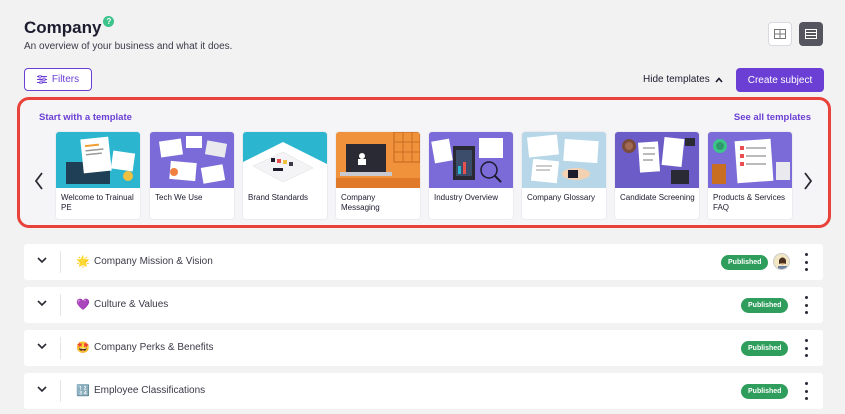 This screenshot has width=845, height=414. I want to click on subject-name: Company Perks & Benefits, so click(154, 347).